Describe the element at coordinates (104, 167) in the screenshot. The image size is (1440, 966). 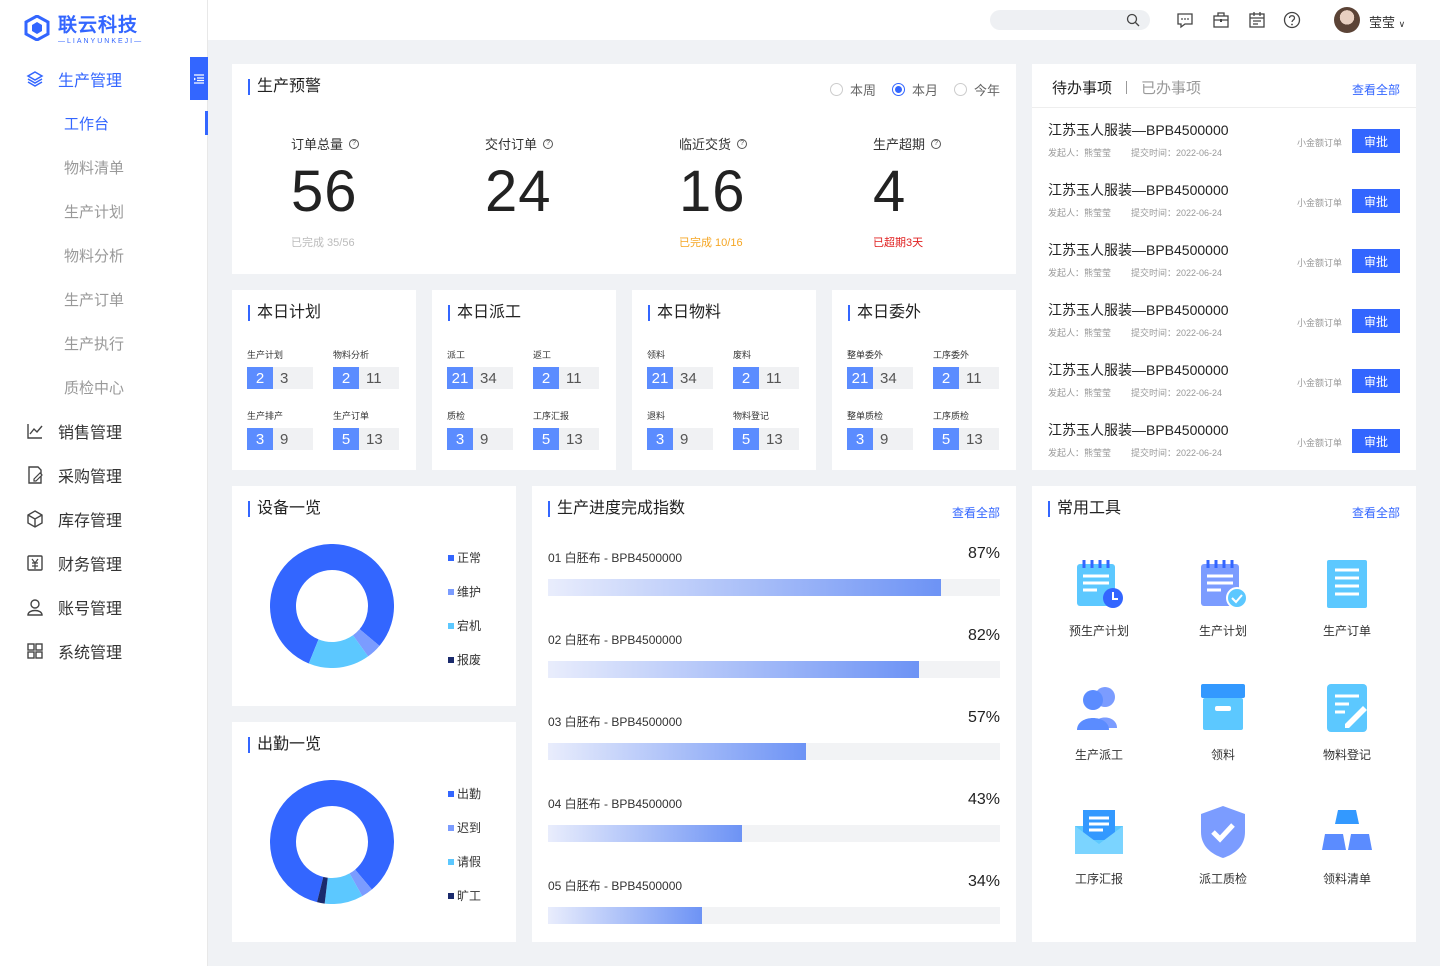
I see `sub-item-bom: 物料清单` at that location.